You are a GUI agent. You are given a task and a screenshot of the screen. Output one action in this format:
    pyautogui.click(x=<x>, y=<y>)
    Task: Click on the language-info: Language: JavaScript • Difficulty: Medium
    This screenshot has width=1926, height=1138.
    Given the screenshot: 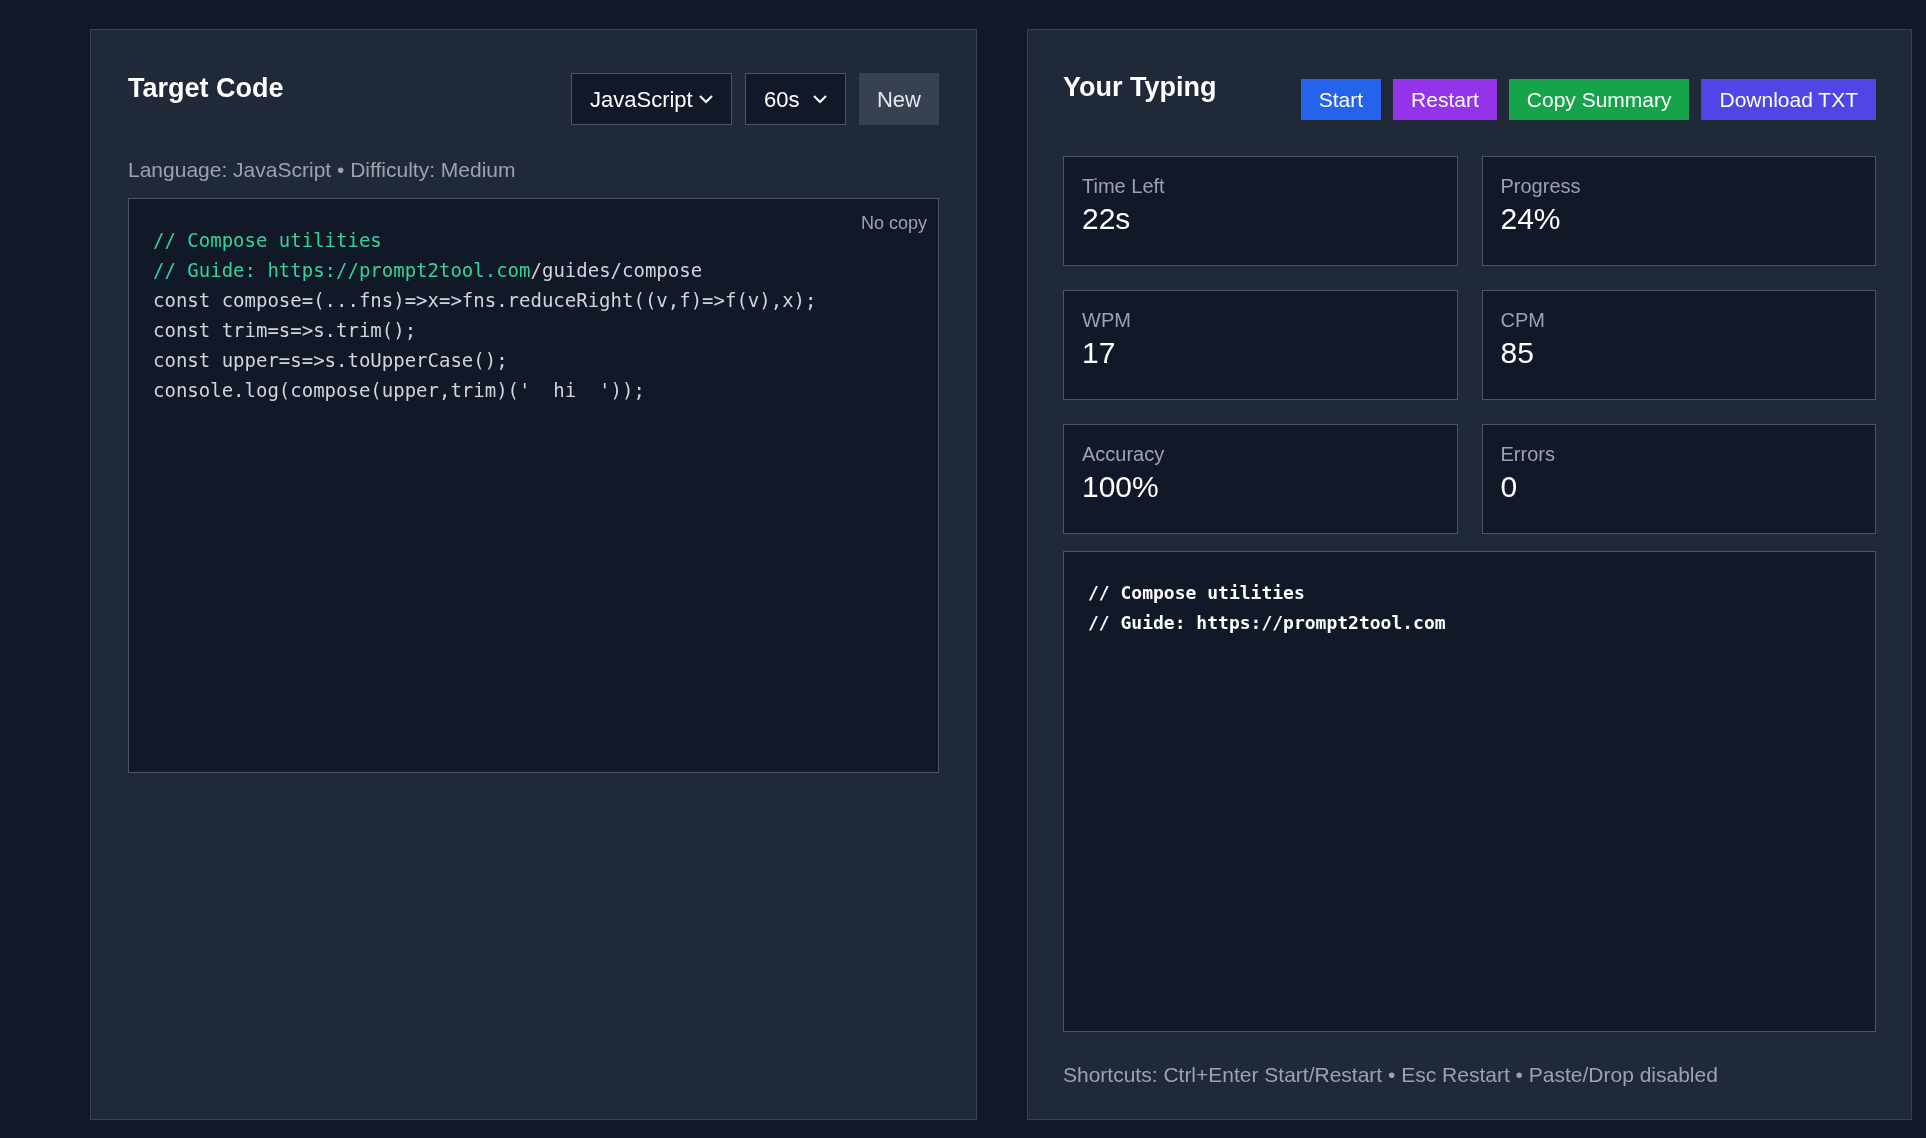 What is the action you would take?
    pyautogui.click(x=322, y=170)
    